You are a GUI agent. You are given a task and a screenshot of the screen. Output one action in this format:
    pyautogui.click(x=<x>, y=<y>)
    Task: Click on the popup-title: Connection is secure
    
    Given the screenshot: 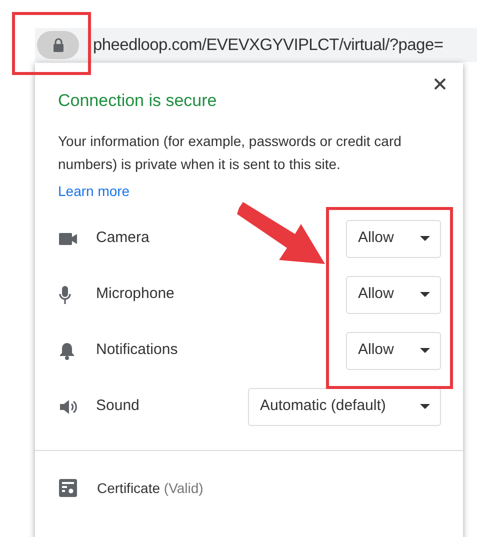 What is the action you would take?
    pyautogui.click(x=138, y=101)
    